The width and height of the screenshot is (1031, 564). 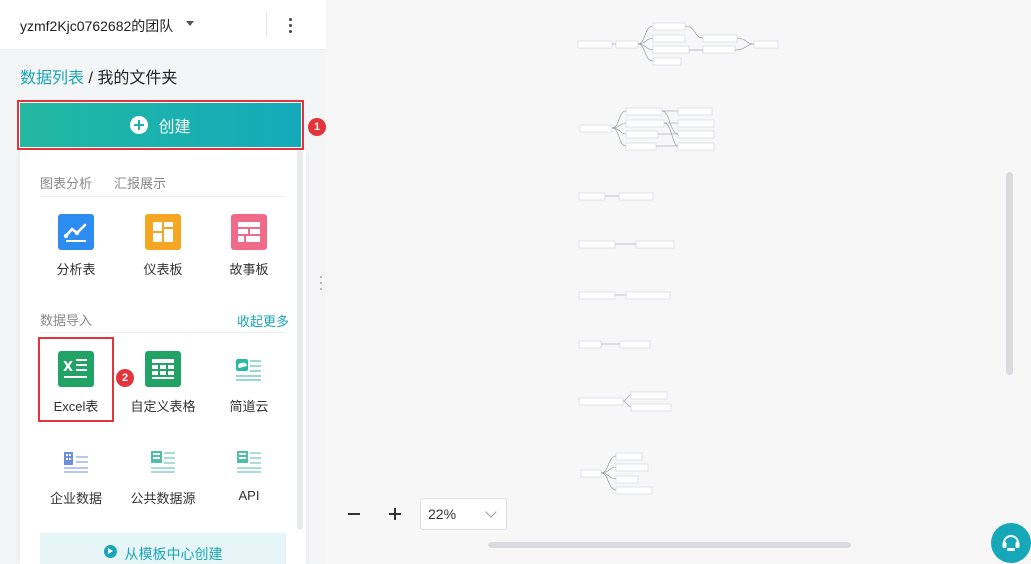 What do you see at coordinates (125, 378) in the screenshot?
I see `step-badge-2: 2` at bounding box center [125, 378].